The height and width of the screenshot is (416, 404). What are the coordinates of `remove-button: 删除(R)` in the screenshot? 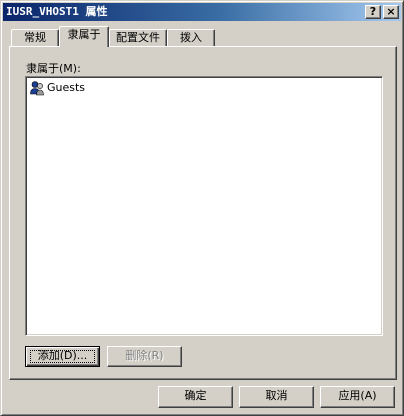 It's located at (144, 356).